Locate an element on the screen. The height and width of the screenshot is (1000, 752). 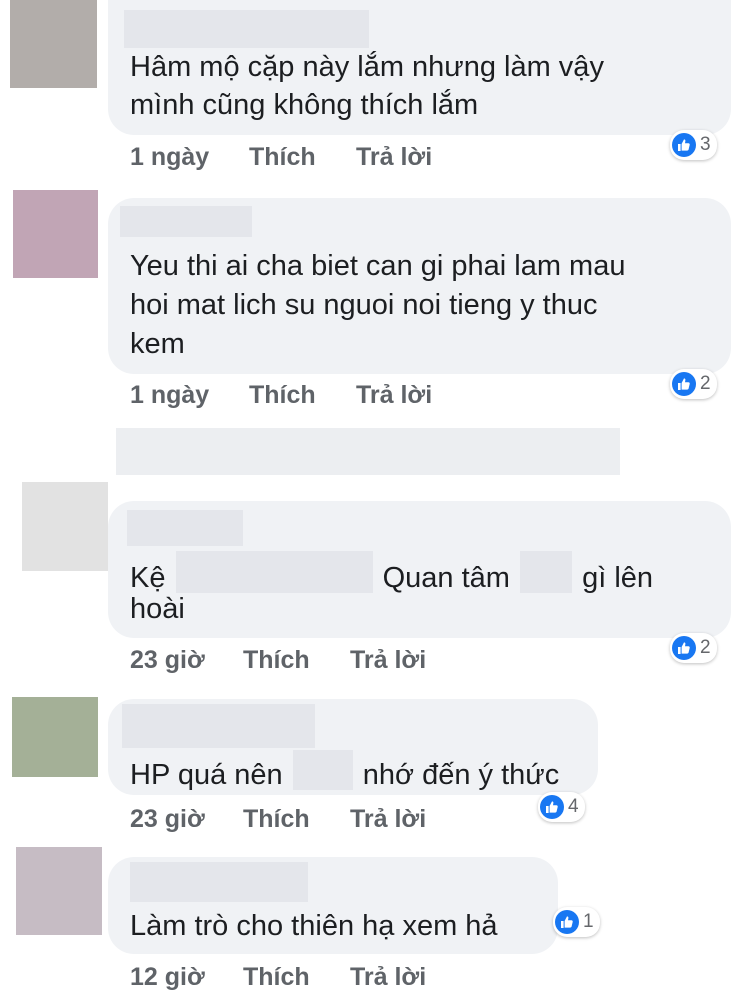
reaction-count-number: 3 is located at coordinates (705, 144).